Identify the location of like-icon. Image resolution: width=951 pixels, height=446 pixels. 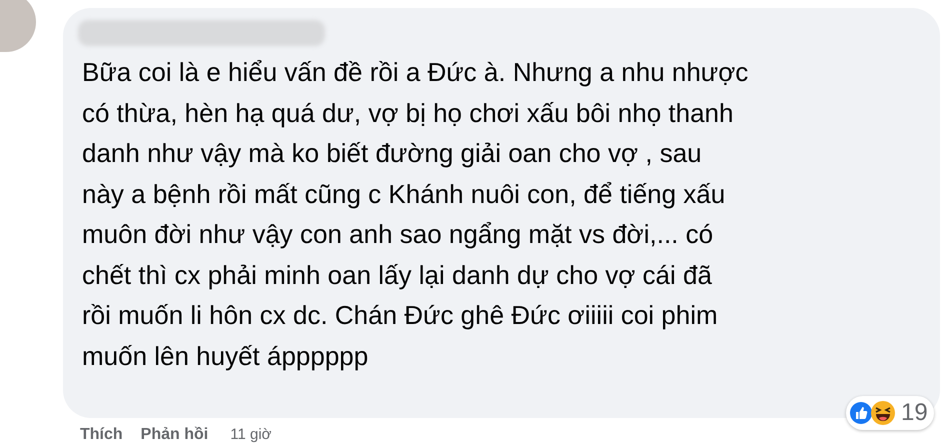
(861, 413).